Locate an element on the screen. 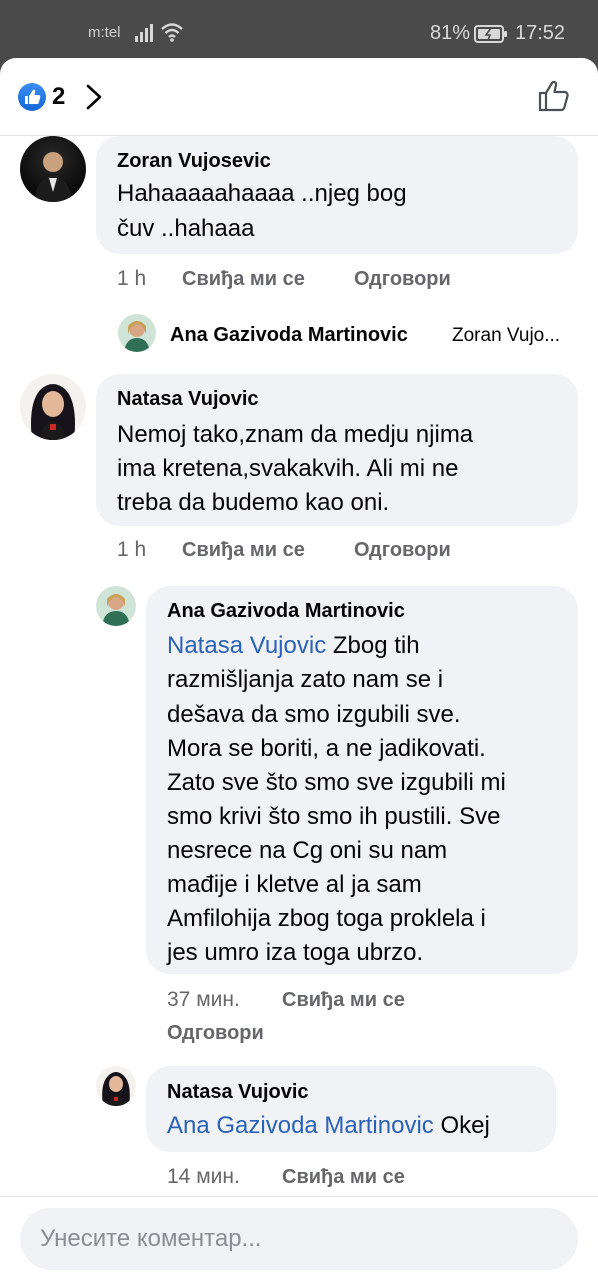  signal-icon is located at coordinates (144, 33).